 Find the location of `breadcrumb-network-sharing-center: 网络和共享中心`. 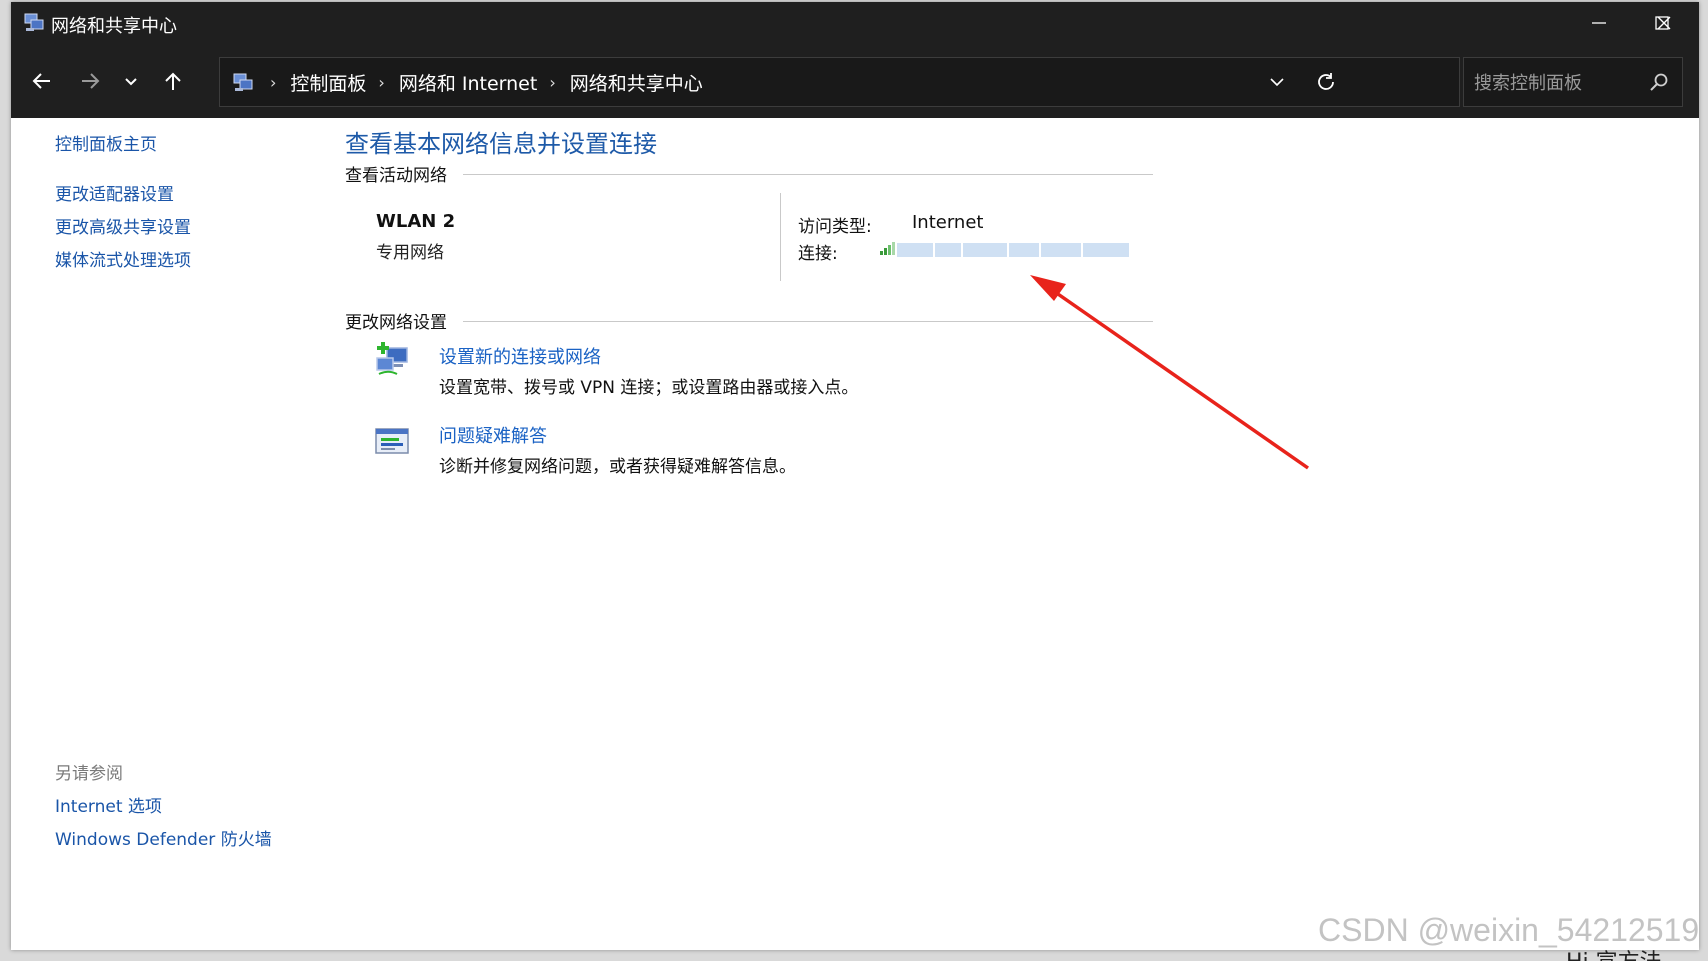

breadcrumb-network-sharing-center: 网络和共享中心 is located at coordinates (636, 82).